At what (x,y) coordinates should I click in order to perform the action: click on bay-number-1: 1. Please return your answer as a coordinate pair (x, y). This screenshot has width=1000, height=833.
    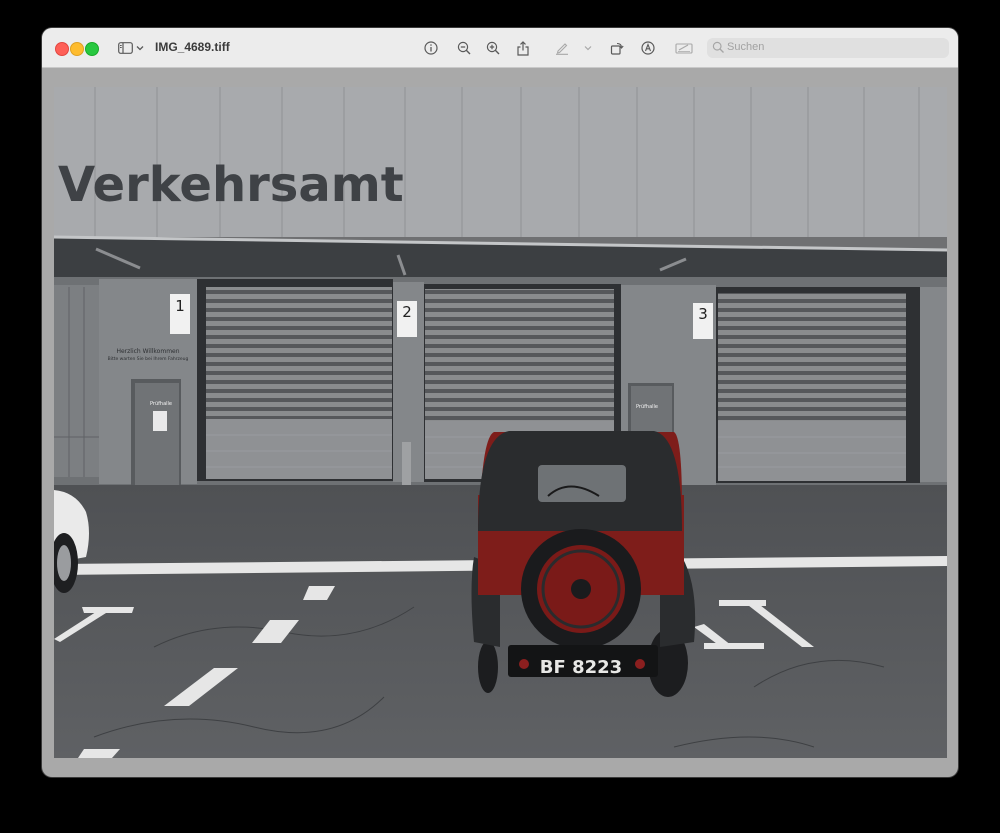
    Looking at the image, I should click on (180, 306).